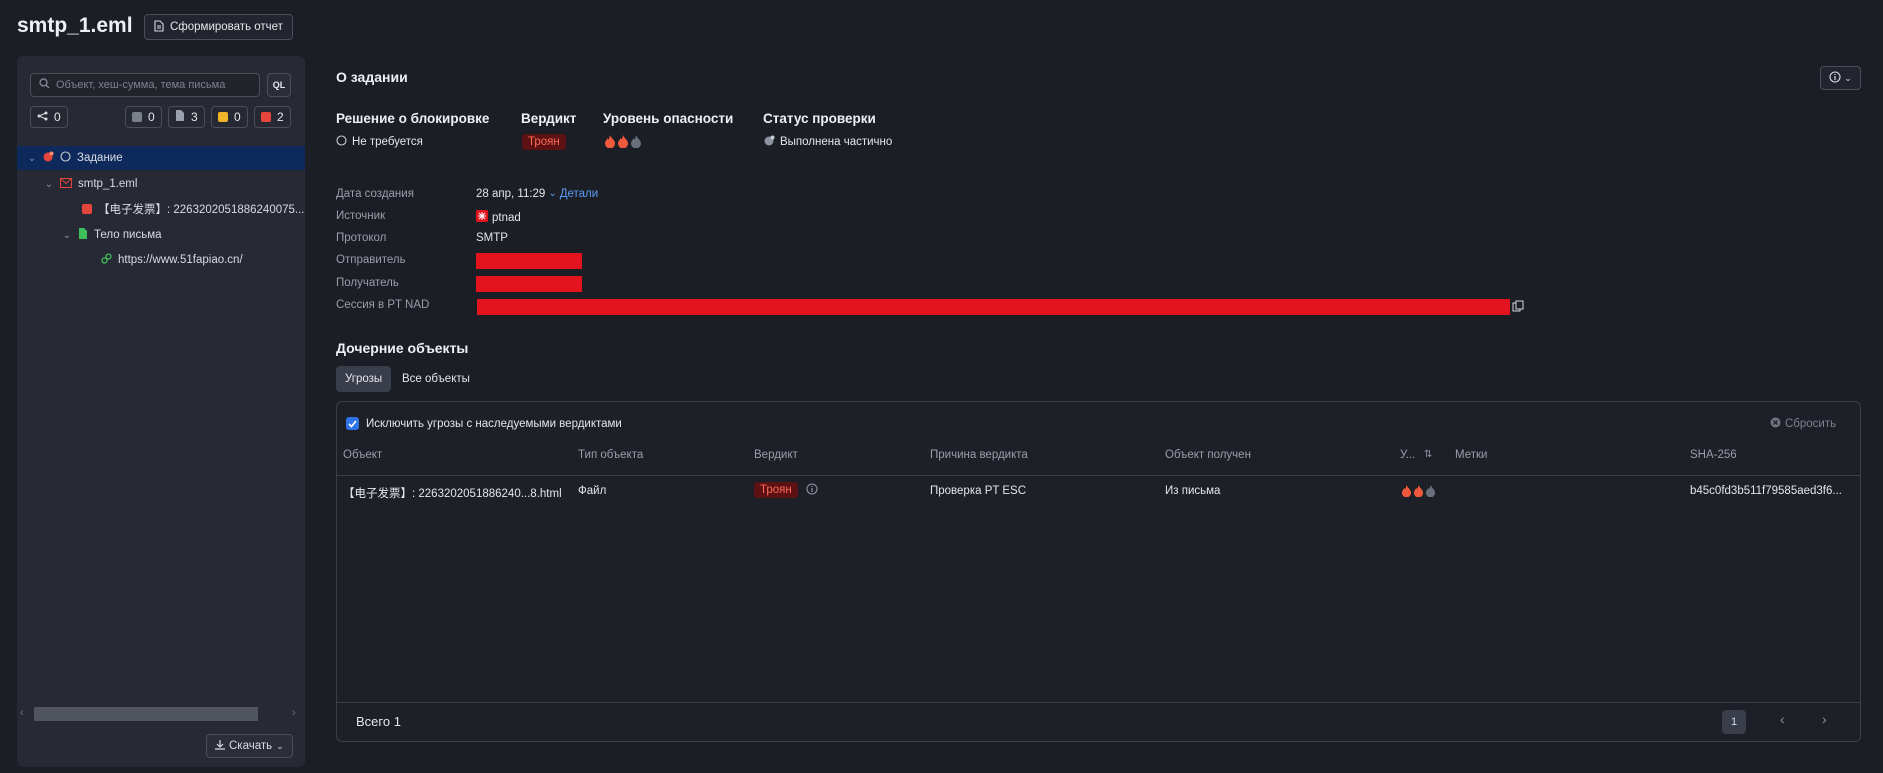  What do you see at coordinates (1782, 719) in the screenshot?
I see `prev-page-icon: ‹` at bounding box center [1782, 719].